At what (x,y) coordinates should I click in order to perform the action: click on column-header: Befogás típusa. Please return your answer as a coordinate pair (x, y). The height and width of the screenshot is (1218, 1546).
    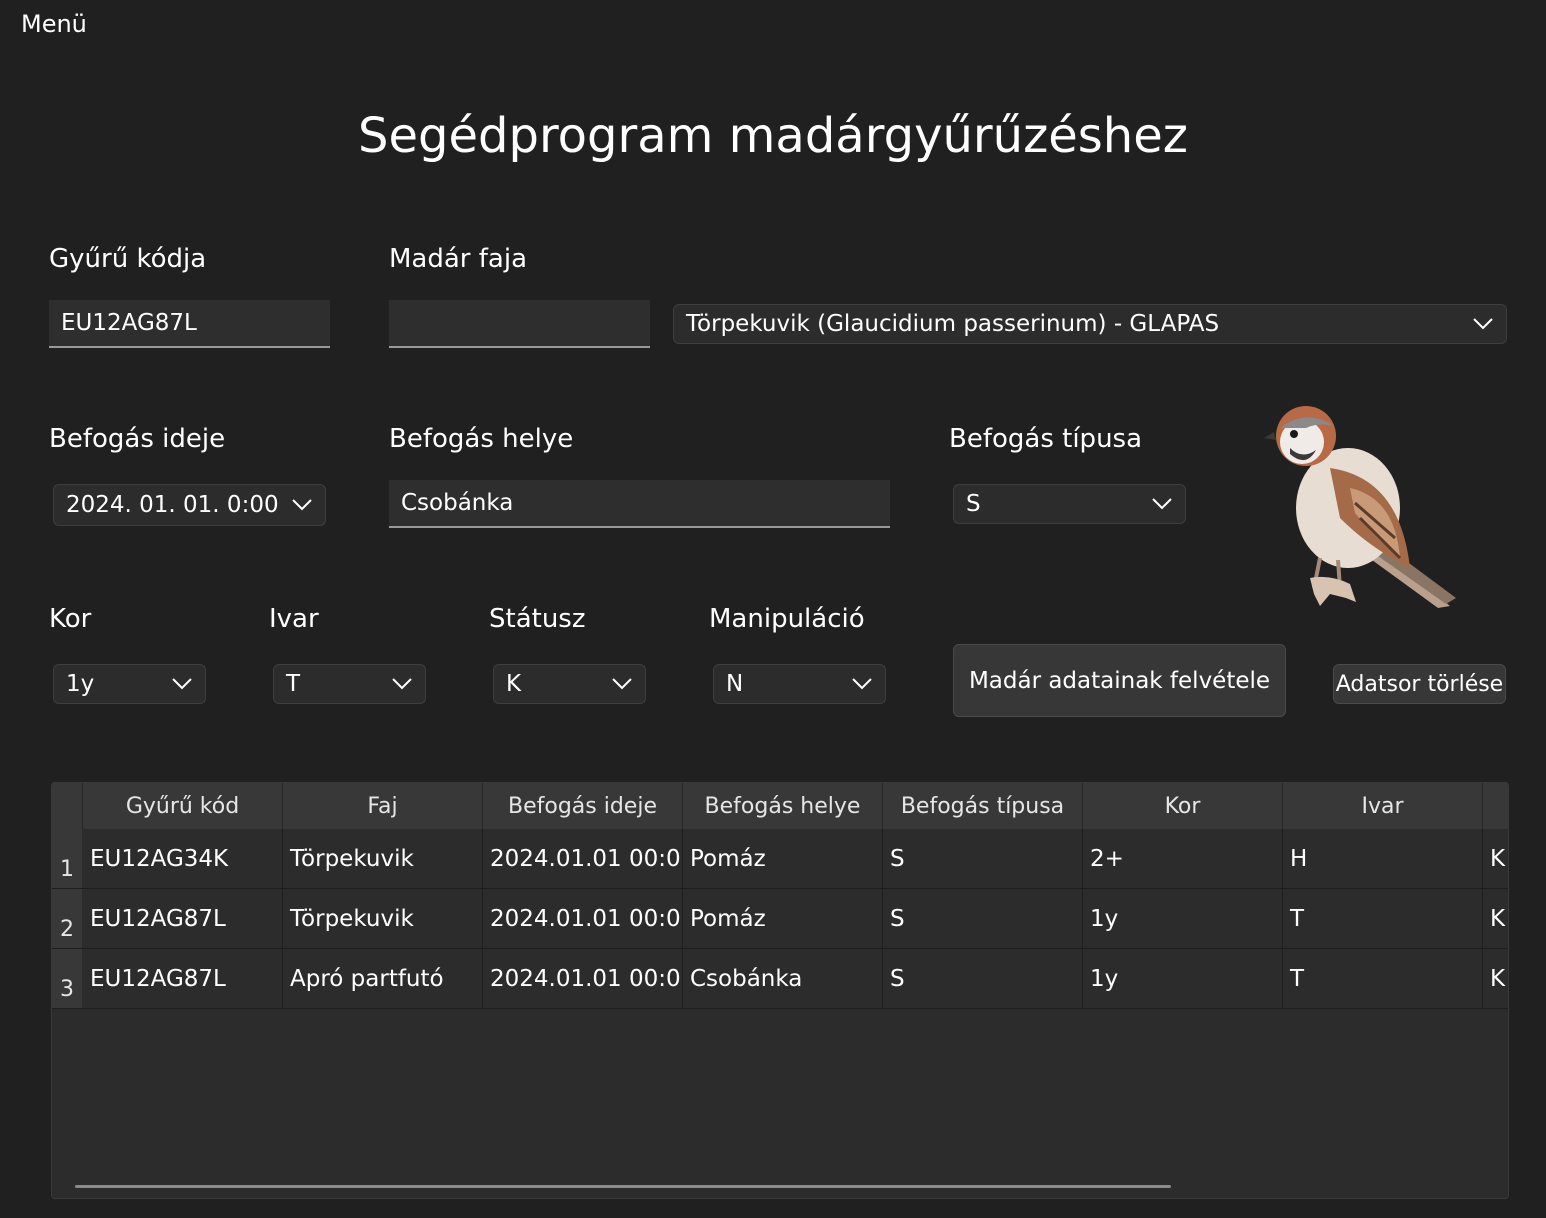
    Looking at the image, I should click on (983, 806).